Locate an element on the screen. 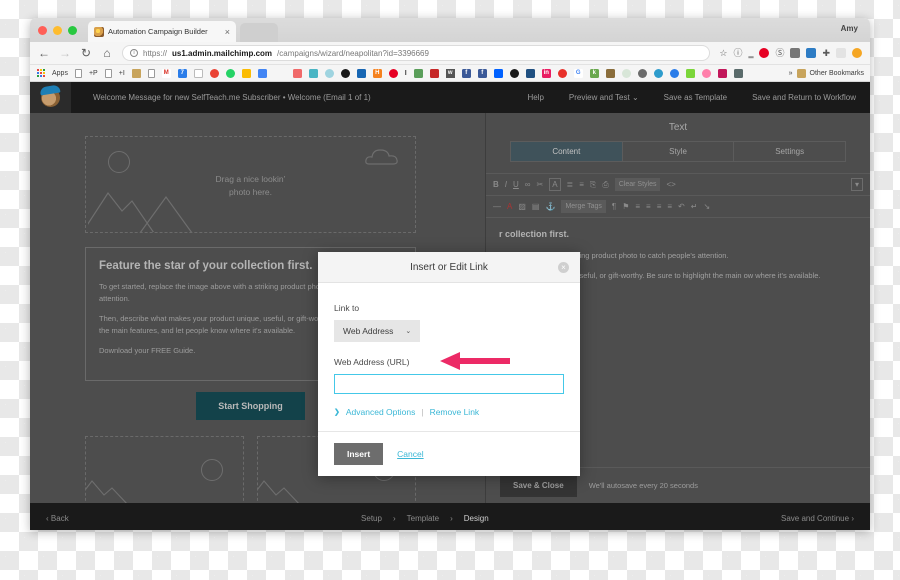 Image resolution: width=900 pixels, height=580 pixels. undo-icon: ↶ is located at coordinates (681, 206).